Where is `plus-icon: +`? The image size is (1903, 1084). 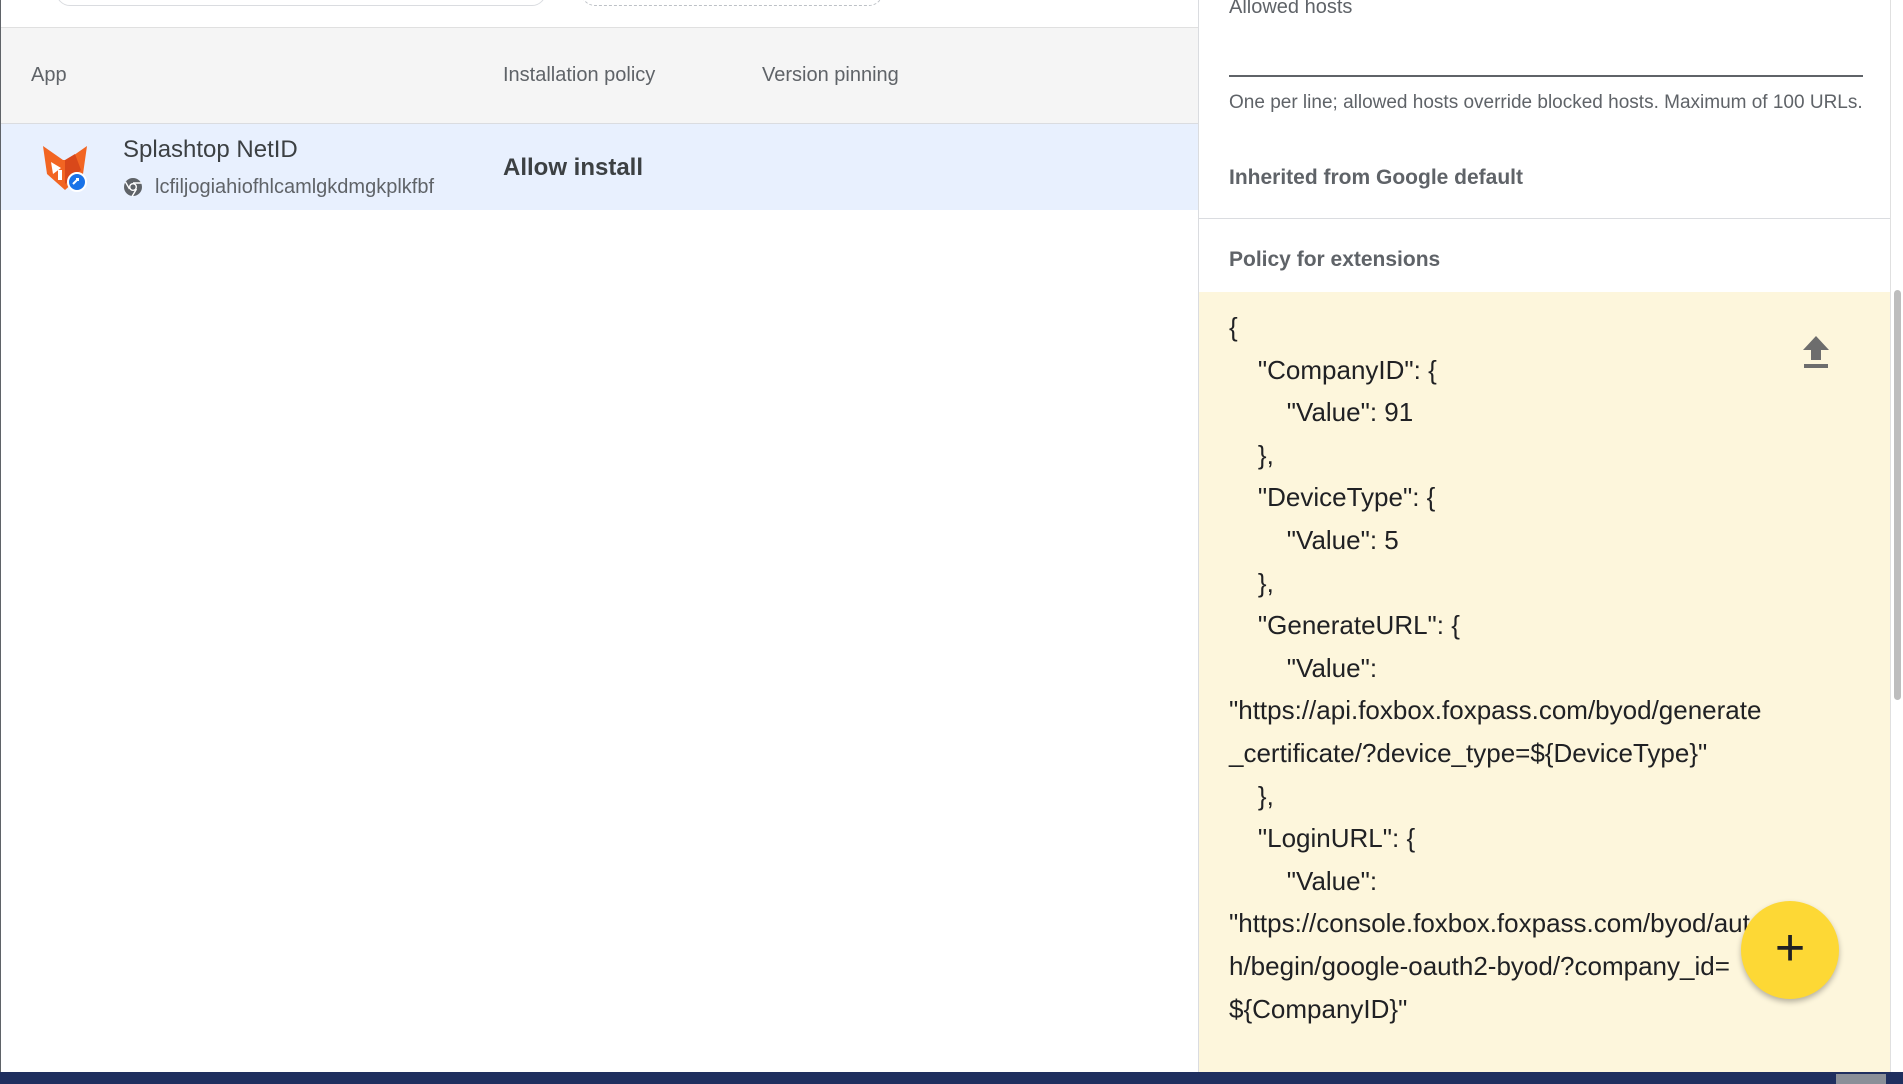 plus-icon: + is located at coordinates (1790, 948).